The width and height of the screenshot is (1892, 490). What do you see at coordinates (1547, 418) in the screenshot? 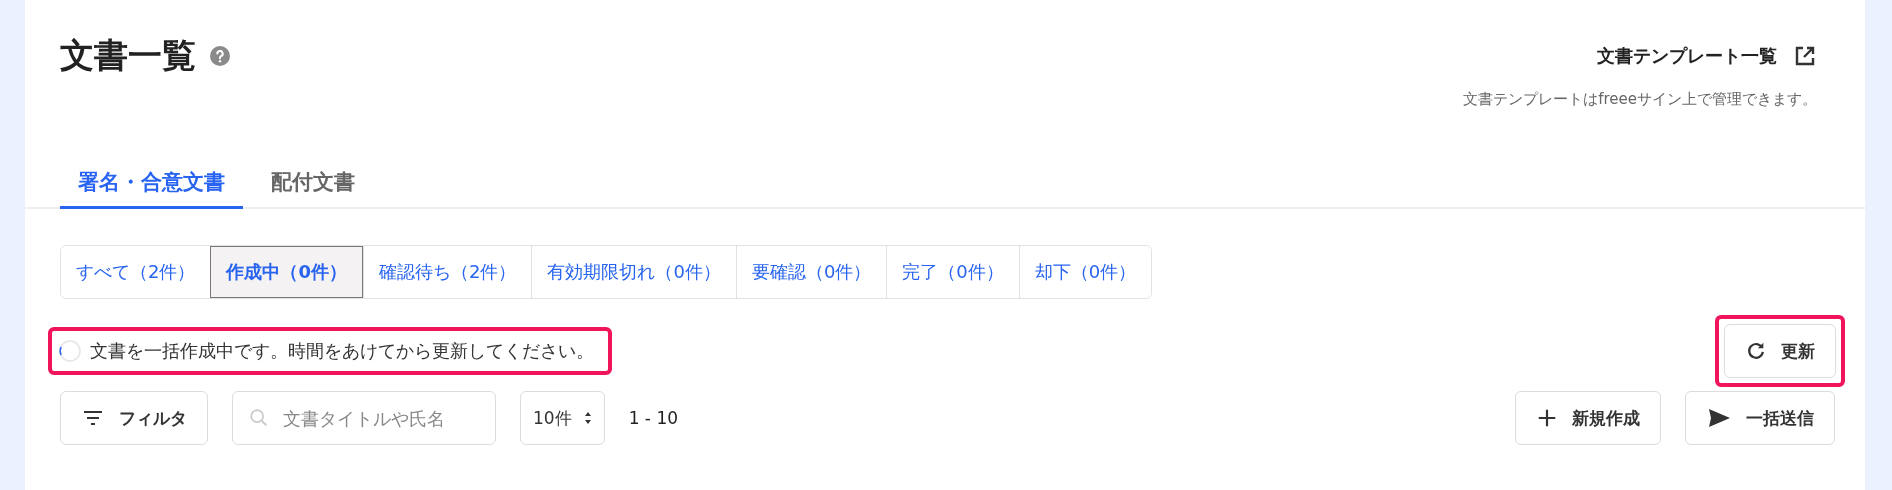
I see `plus-icon` at bounding box center [1547, 418].